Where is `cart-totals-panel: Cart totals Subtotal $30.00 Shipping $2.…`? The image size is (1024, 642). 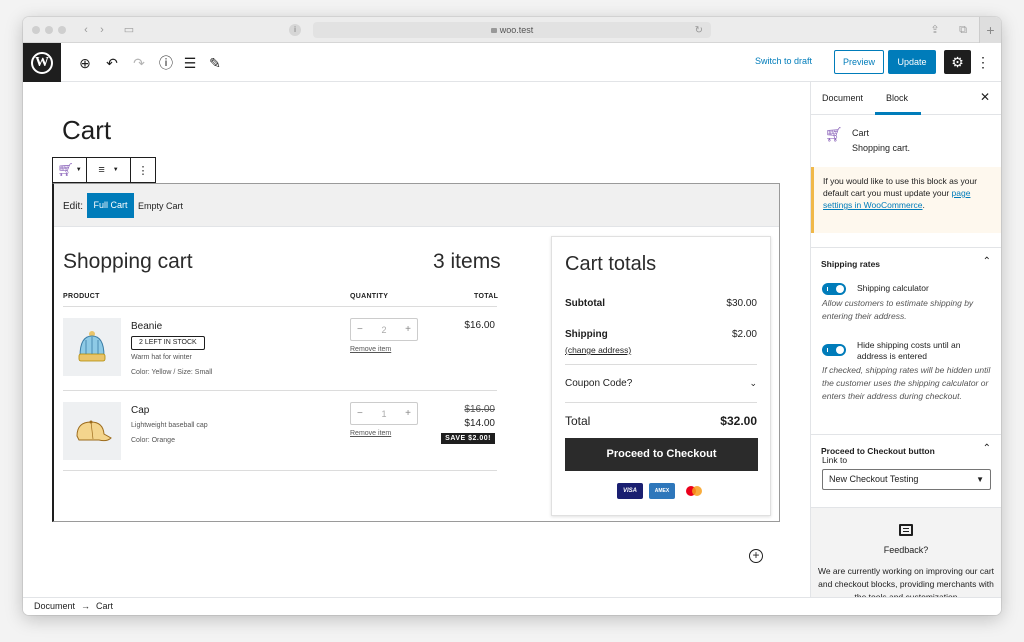 cart-totals-panel: Cart totals Subtotal $30.00 Shipping $2.… is located at coordinates (661, 376).